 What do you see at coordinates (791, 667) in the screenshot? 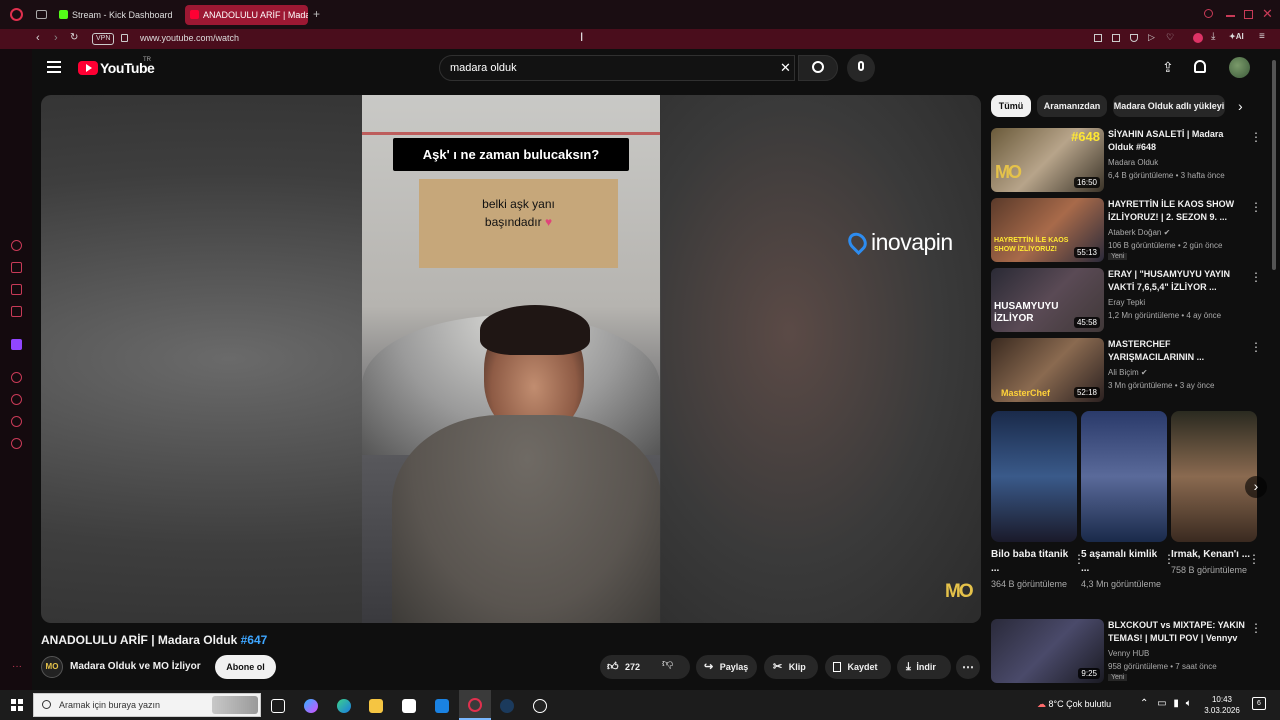
I see `clip-button: ✂ Klip` at bounding box center [791, 667].